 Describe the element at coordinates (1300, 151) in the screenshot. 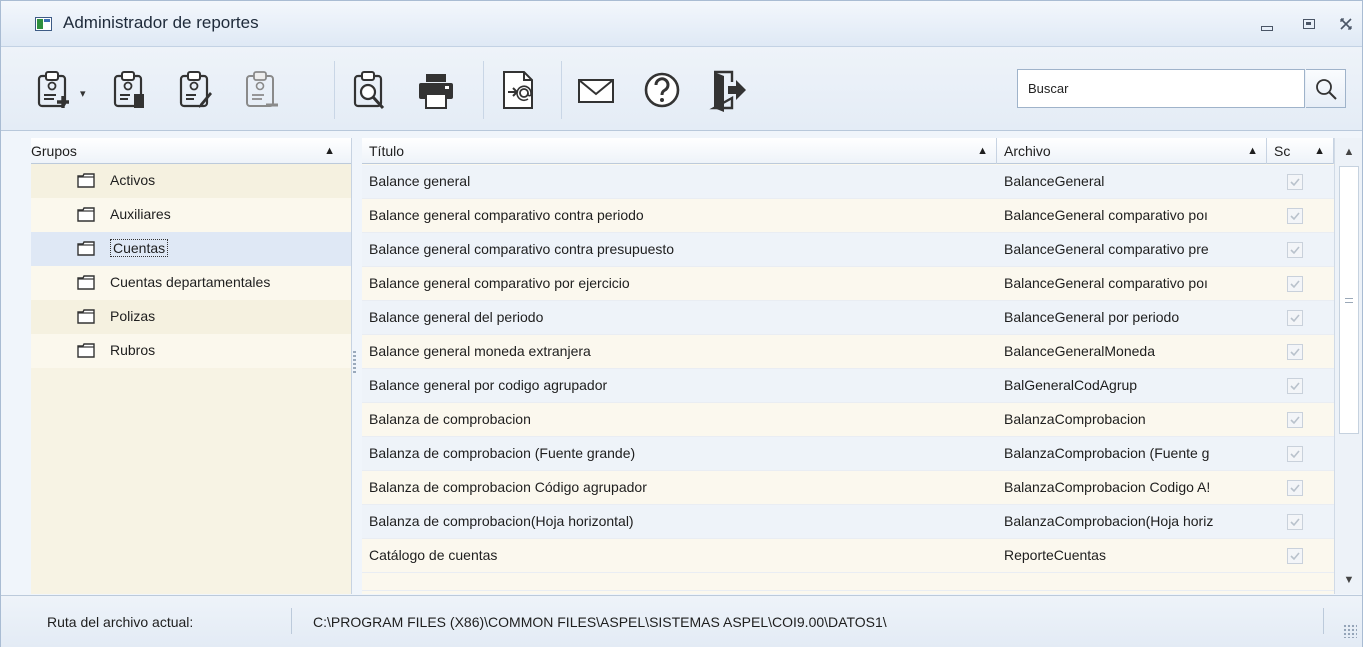

I see `column-header-sc: Sc ▲` at that location.